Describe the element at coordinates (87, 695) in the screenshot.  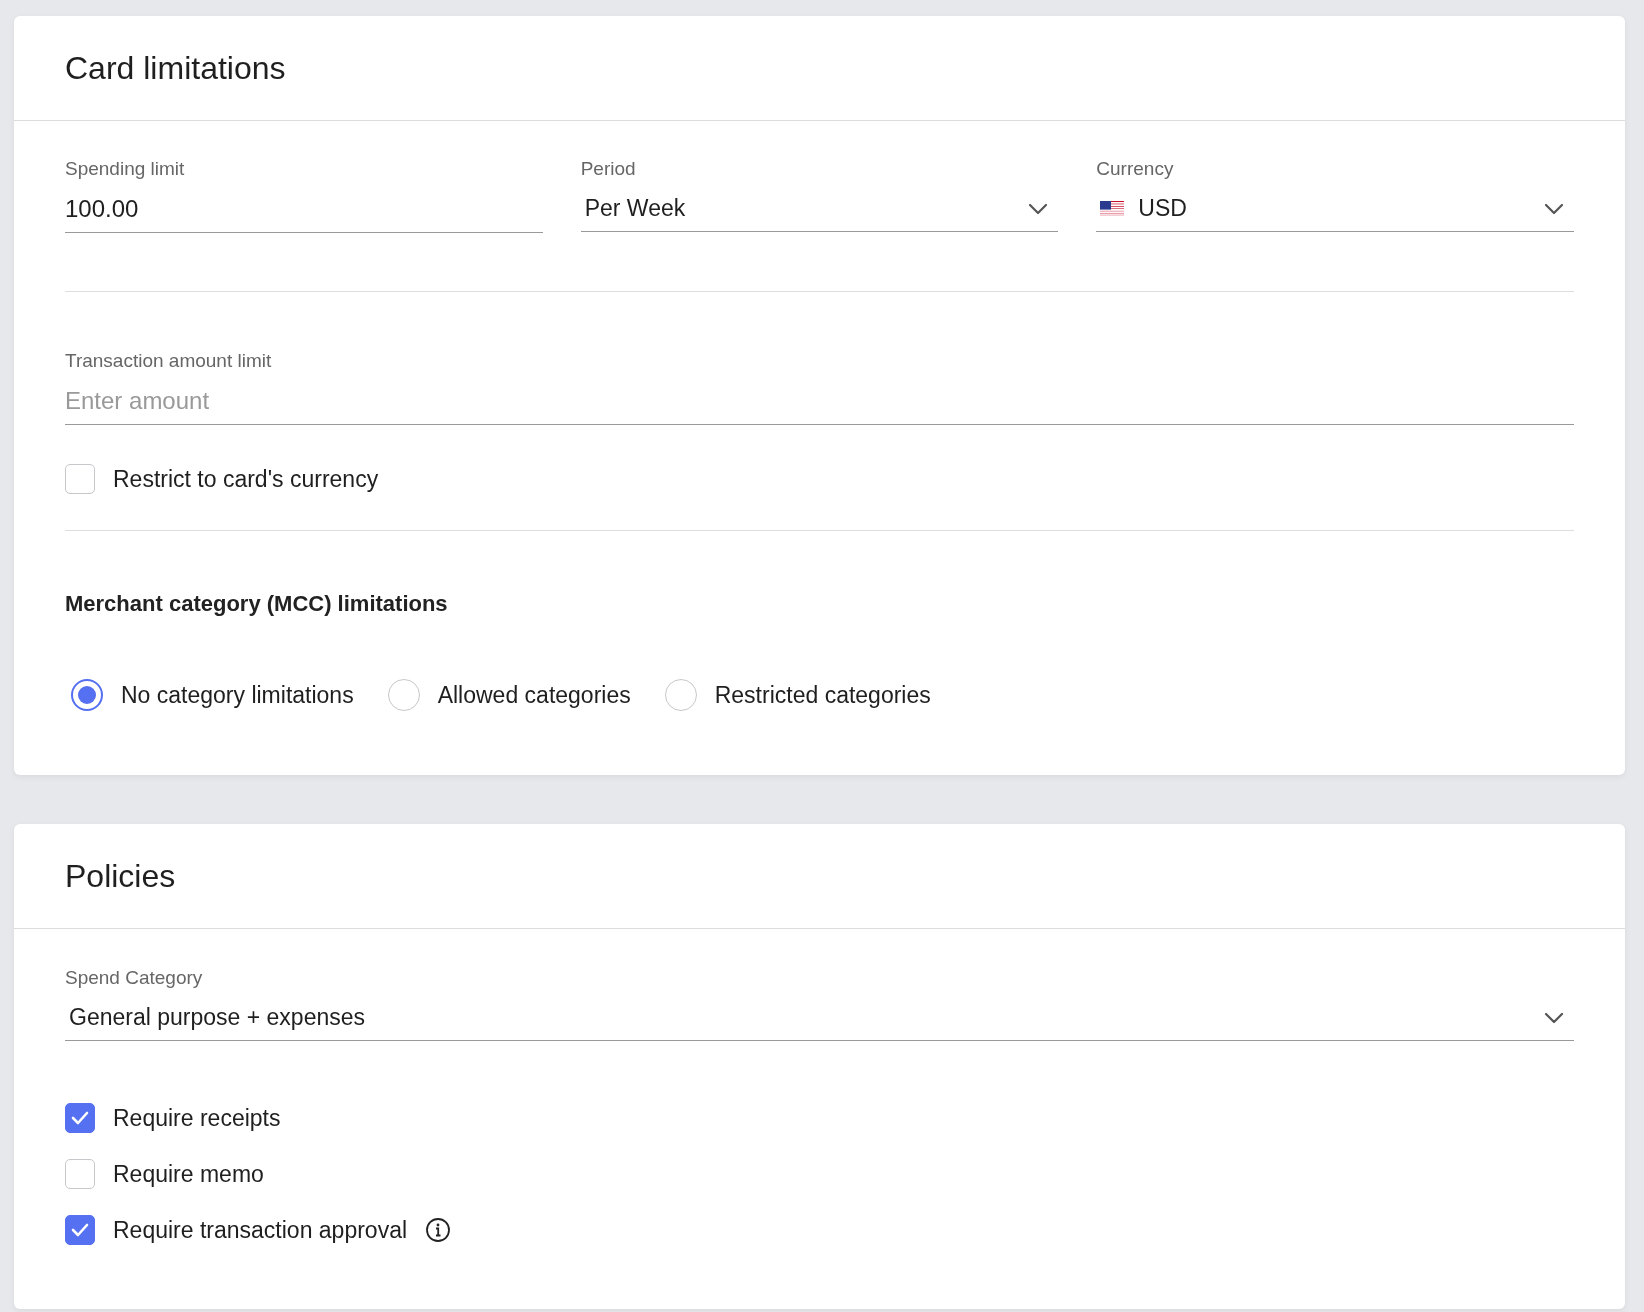
I see `radio-button` at that location.